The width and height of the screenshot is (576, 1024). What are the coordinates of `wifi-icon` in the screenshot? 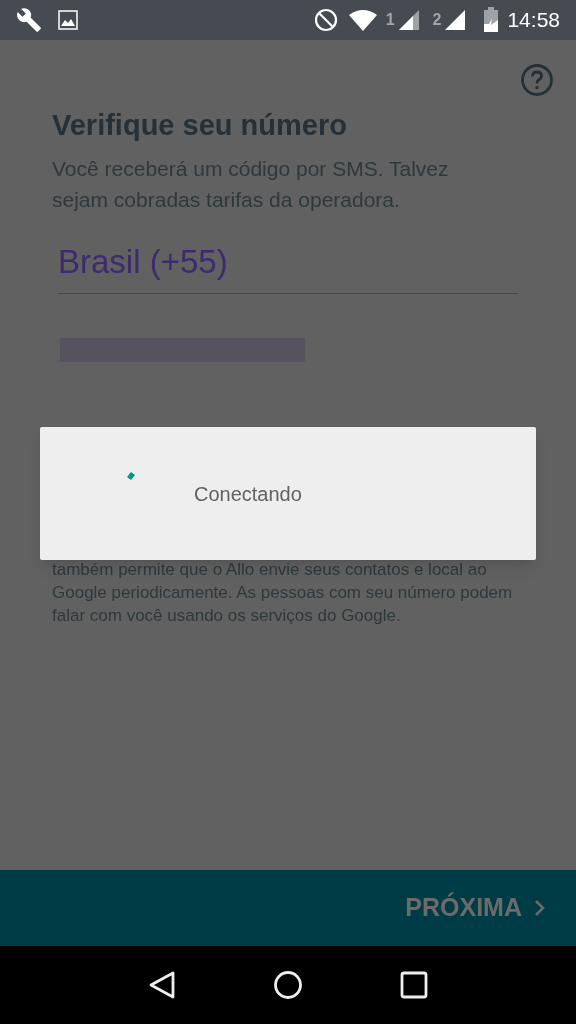 It's located at (362, 20).